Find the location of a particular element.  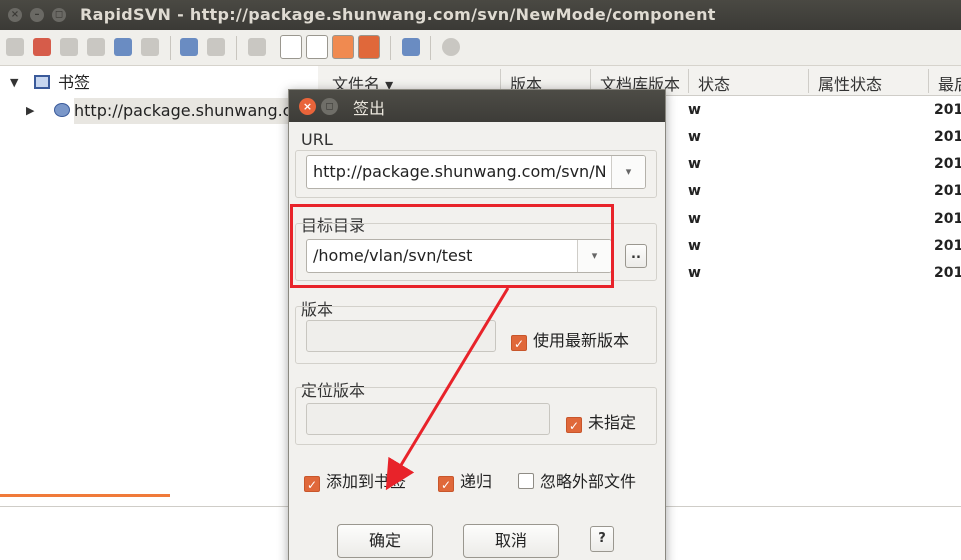

recursive-checkbox: ✓ 递归 is located at coordinates (465, 480).